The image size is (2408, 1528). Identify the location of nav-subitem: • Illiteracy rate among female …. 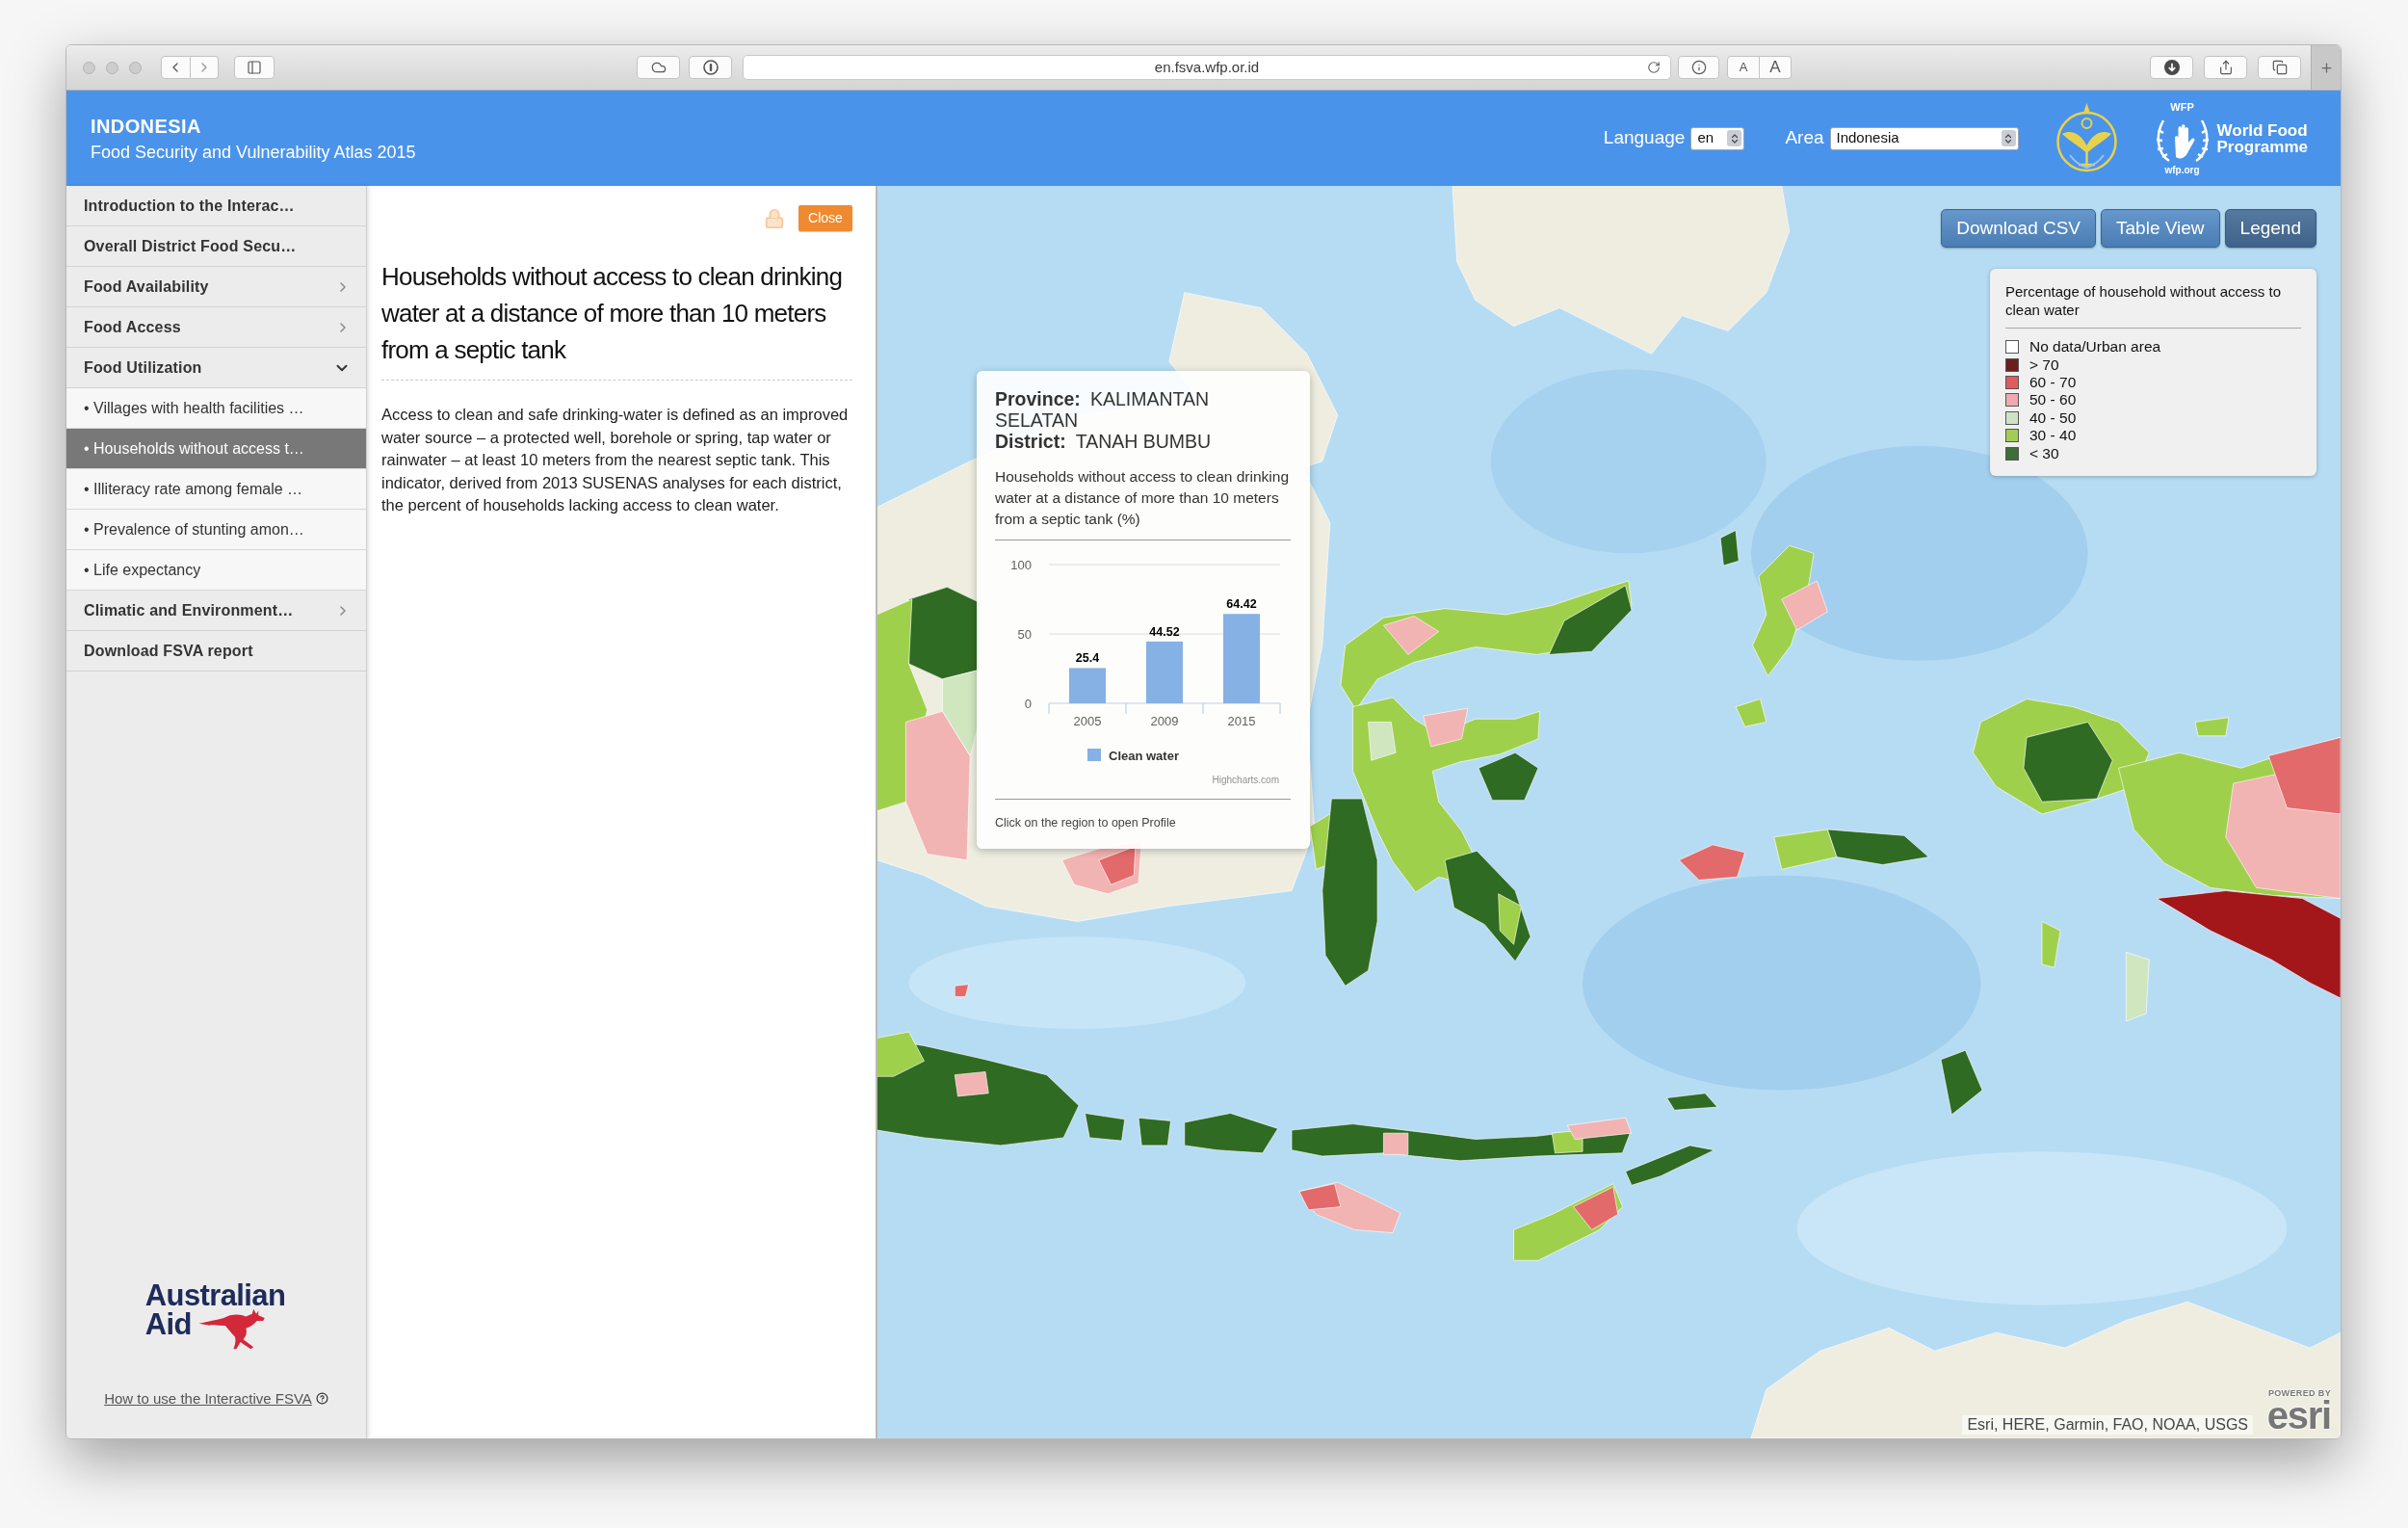
(216, 489).